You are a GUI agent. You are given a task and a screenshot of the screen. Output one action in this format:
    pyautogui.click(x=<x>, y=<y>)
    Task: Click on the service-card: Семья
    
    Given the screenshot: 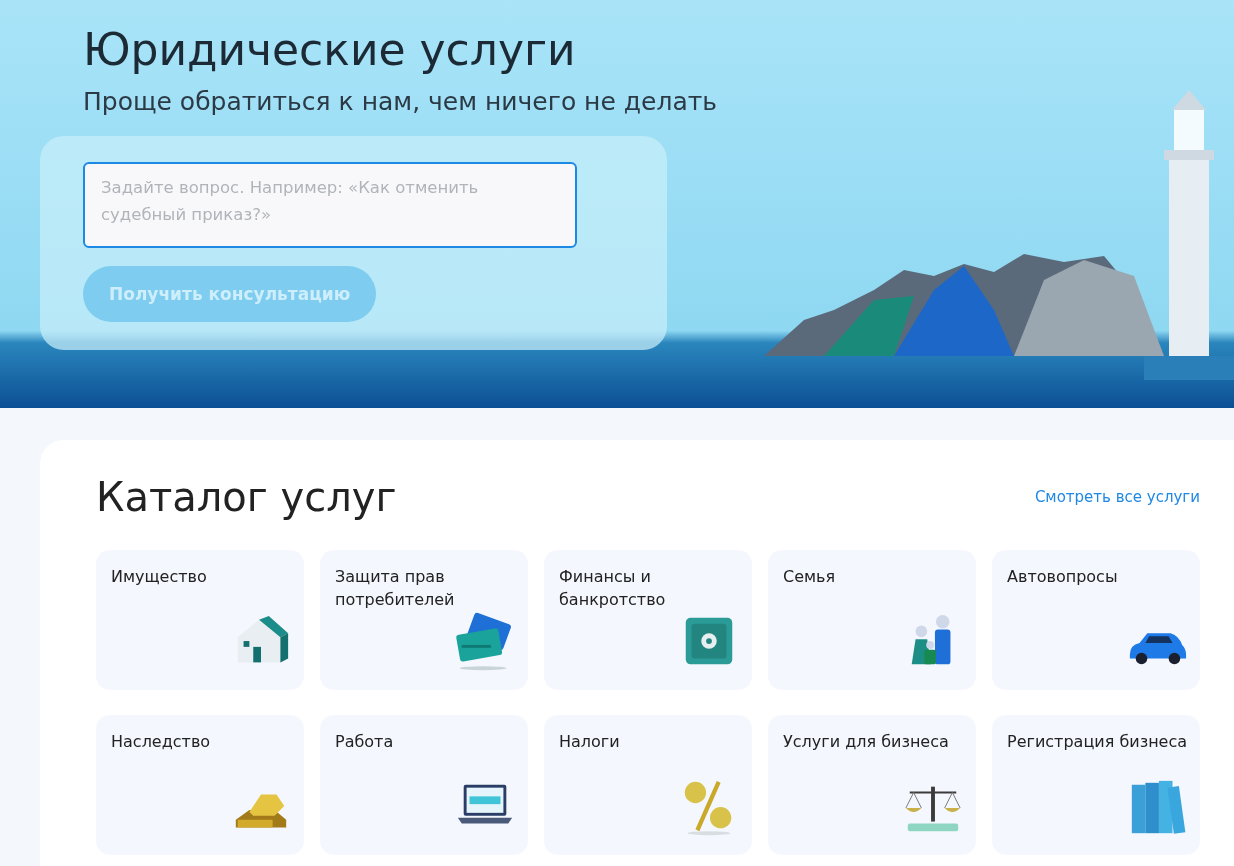 What is the action you would take?
    pyautogui.click(x=872, y=620)
    